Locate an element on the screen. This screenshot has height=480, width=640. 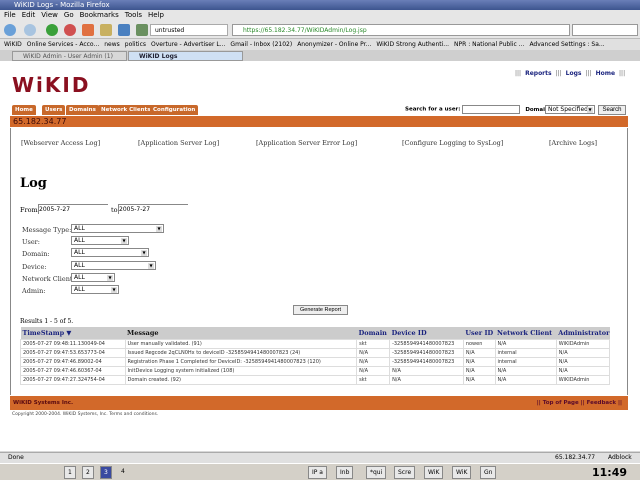
profile-field: untrusted is located at coordinates (189, 30).